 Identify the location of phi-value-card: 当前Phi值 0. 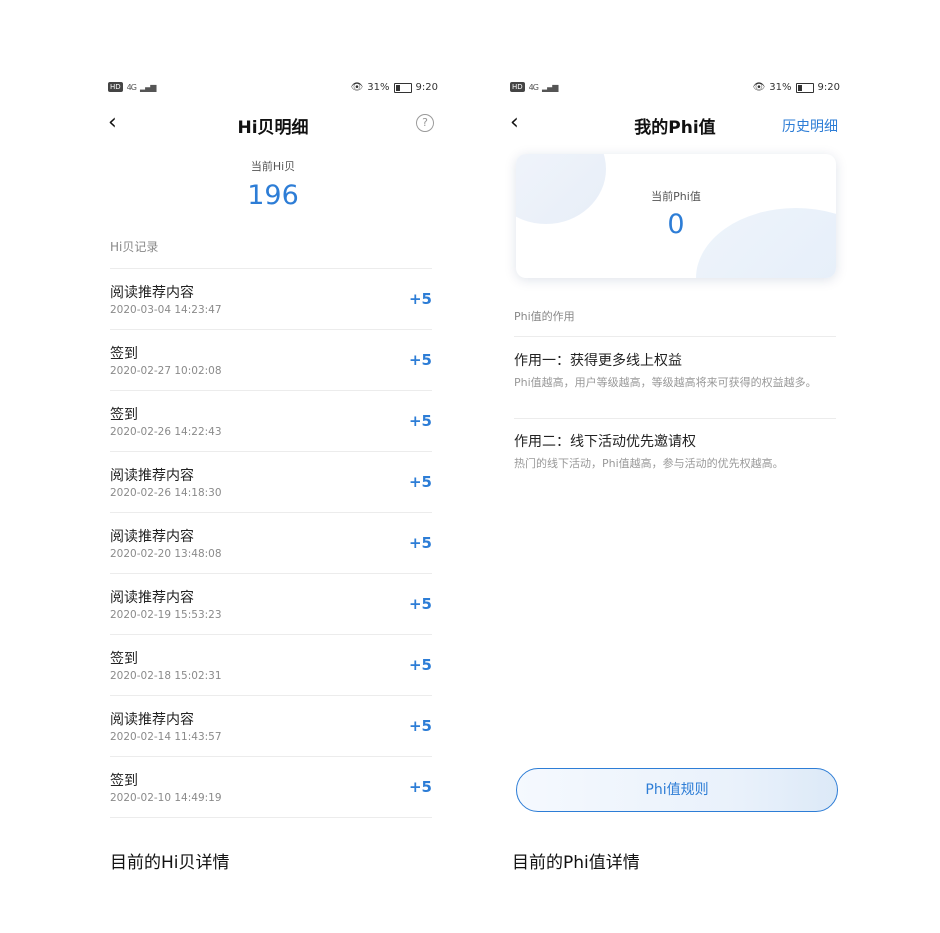
(676, 216).